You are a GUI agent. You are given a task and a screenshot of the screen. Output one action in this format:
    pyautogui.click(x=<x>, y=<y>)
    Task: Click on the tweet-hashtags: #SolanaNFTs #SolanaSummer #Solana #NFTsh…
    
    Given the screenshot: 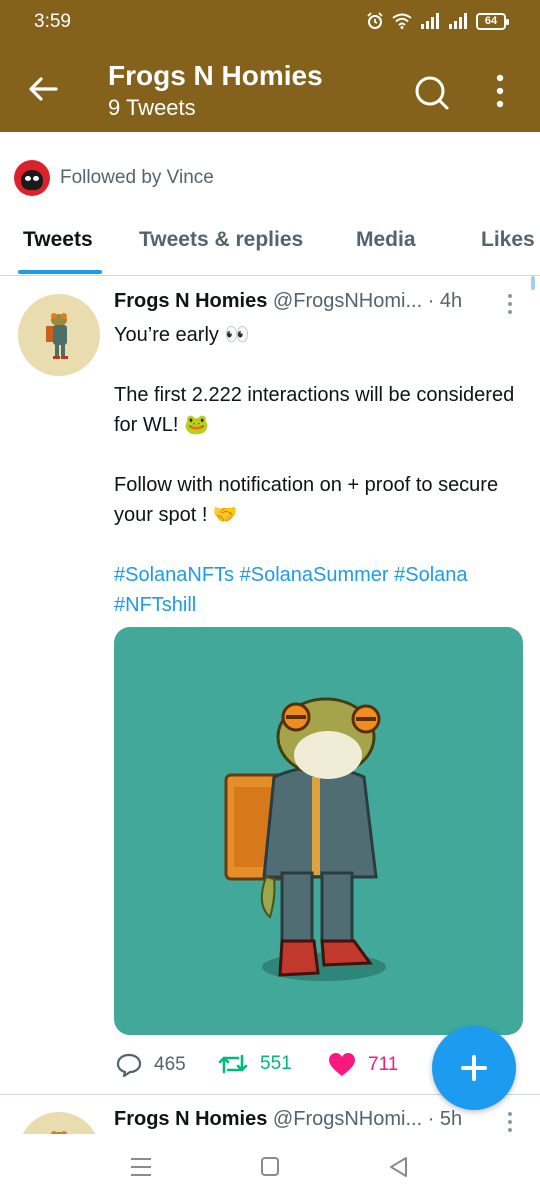 What is the action you would take?
    pyautogui.click(x=319, y=590)
    